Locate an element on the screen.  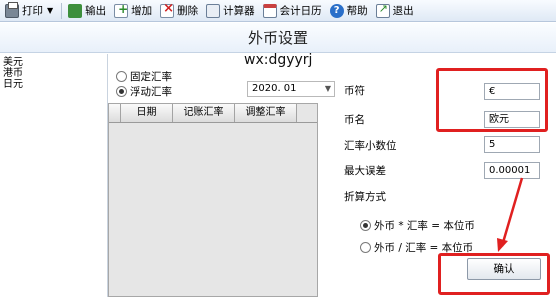
export-button: 输出 is located at coordinates (87, 11).